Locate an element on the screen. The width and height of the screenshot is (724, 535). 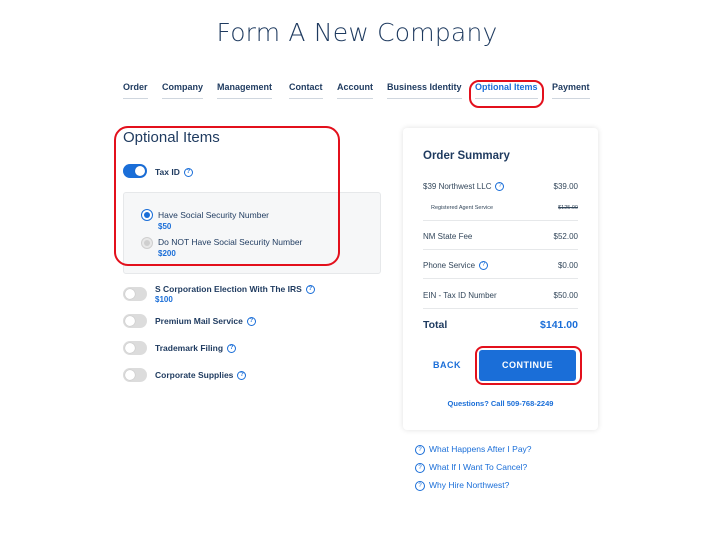
summary-subline-label: Registered Agent Service is located at coordinates (462, 208).